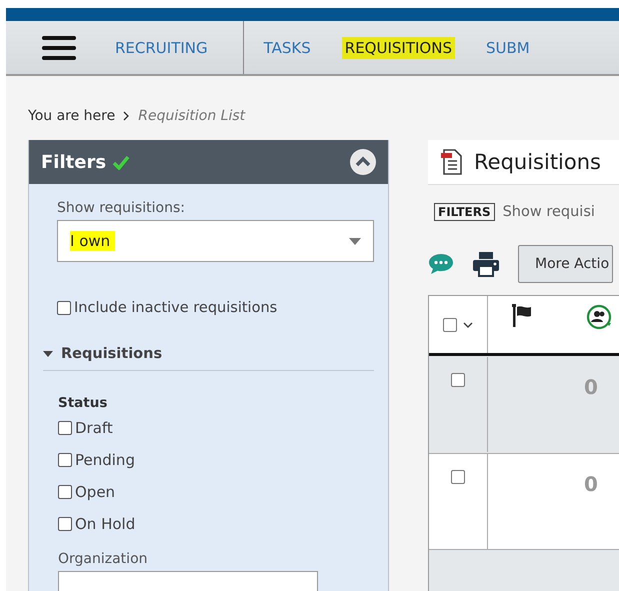 This screenshot has width=619, height=591. Describe the element at coordinates (468, 325) in the screenshot. I see `chevron-down-icon` at that location.